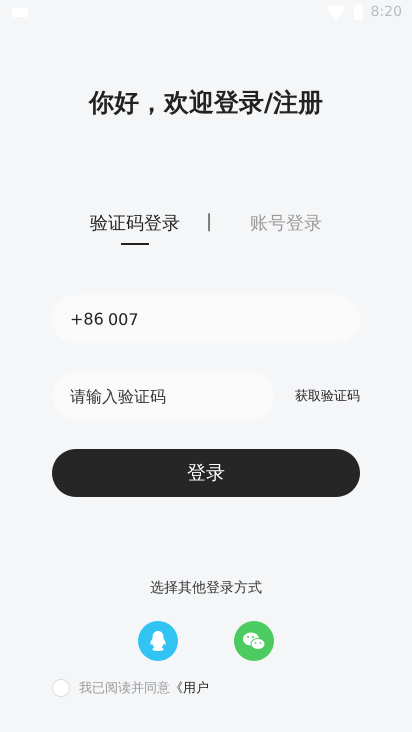 This screenshot has height=732, width=412. Describe the element at coordinates (135, 228) in the screenshot. I see `login-tab: 验证码登录` at that location.